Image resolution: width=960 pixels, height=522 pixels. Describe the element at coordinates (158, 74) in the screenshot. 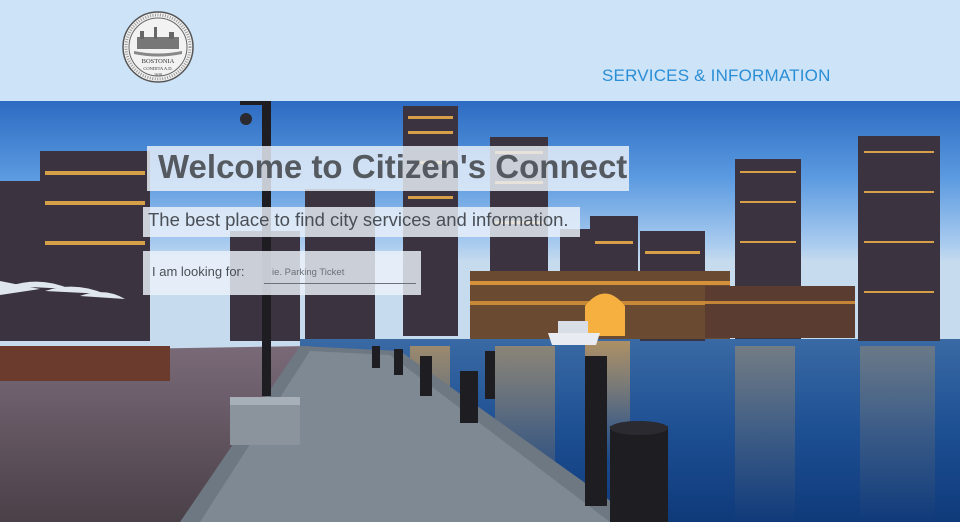

I see `seal-text-year: 1630` at that location.